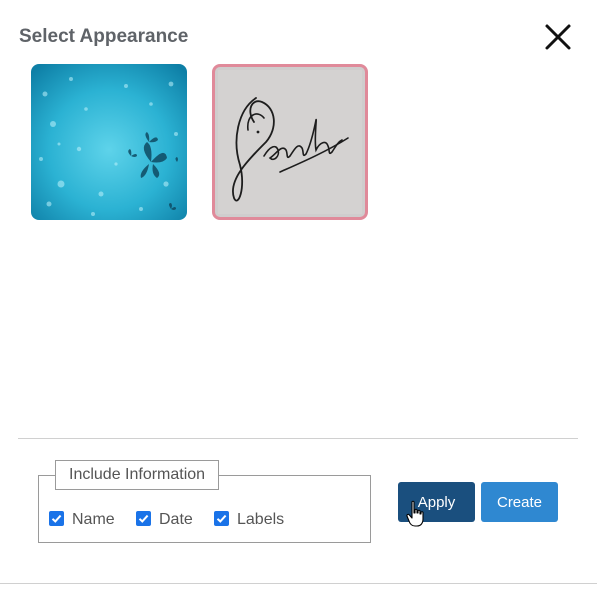 This screenshot has height=608, width=597. I want to click on apply-button: Apply, so click(436, 502).